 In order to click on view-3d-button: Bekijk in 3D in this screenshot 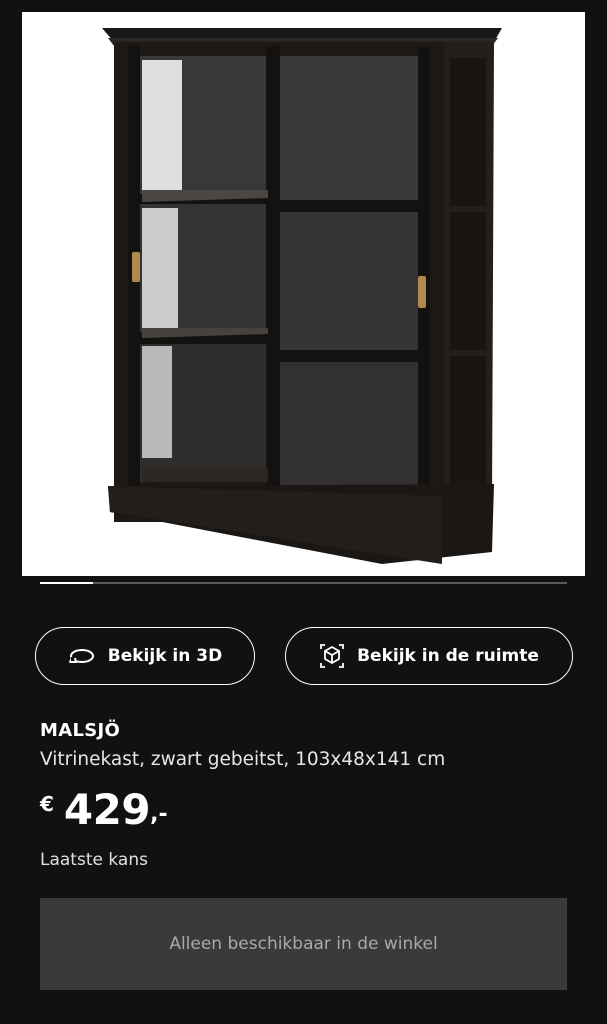, I will do `click(145, 656)`.